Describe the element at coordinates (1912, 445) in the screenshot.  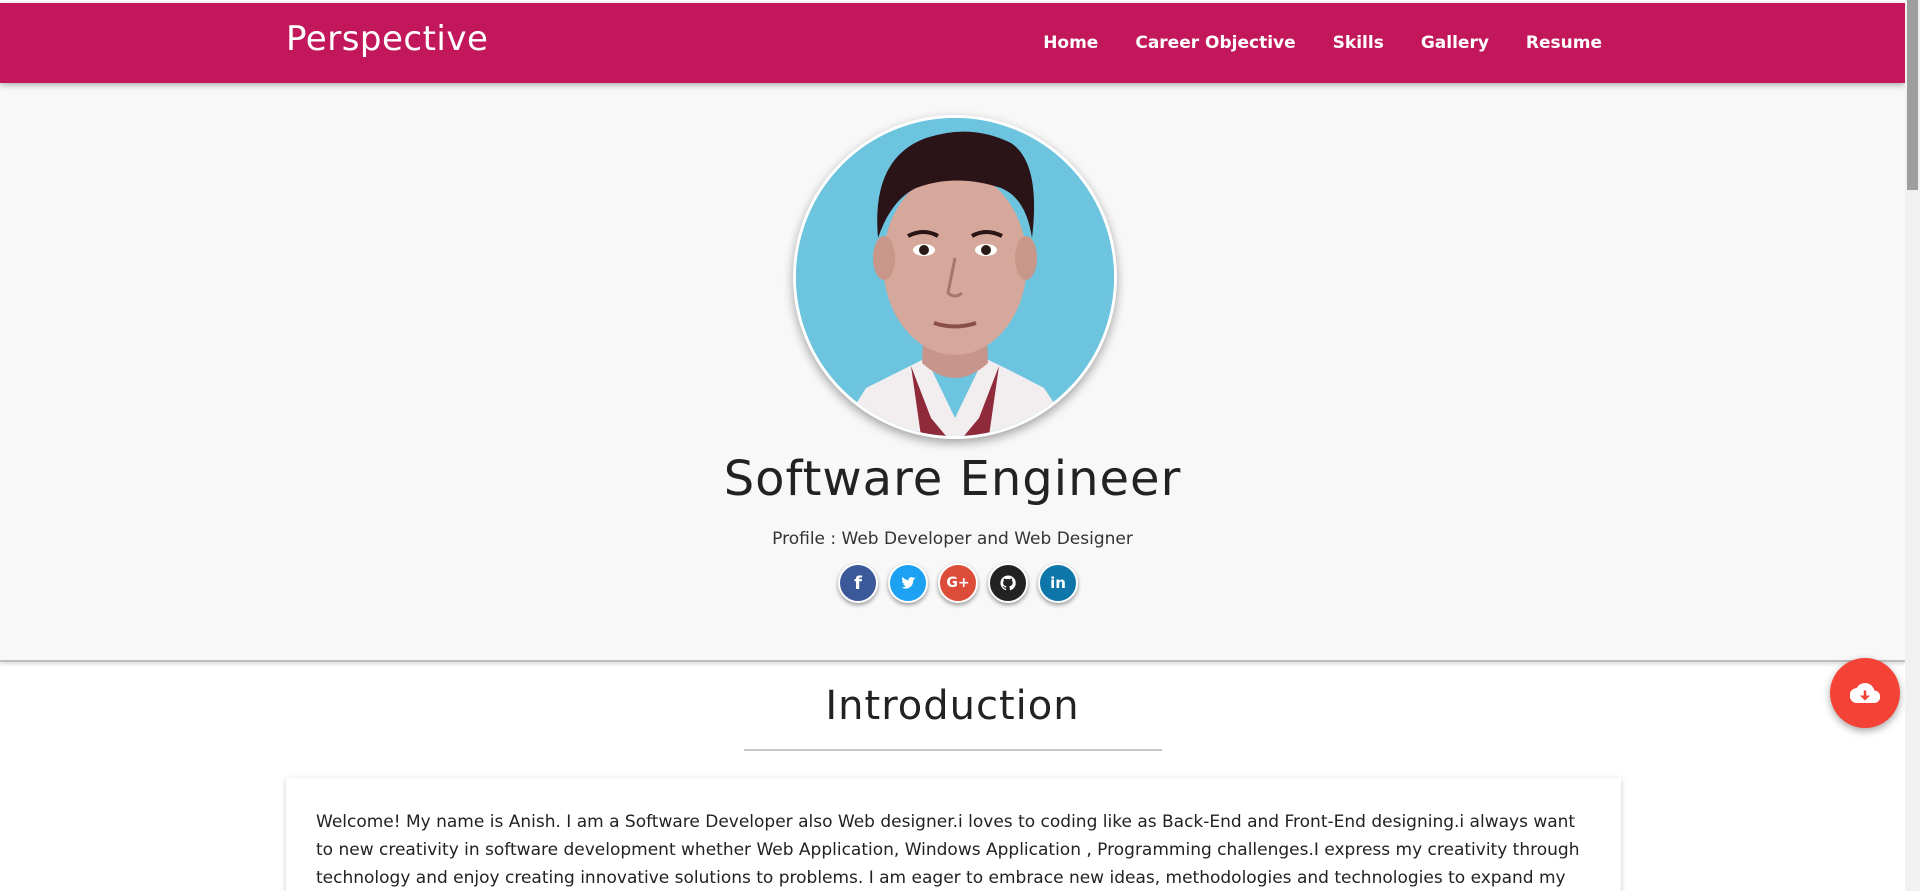
I see `page-scrollbar` at that location.